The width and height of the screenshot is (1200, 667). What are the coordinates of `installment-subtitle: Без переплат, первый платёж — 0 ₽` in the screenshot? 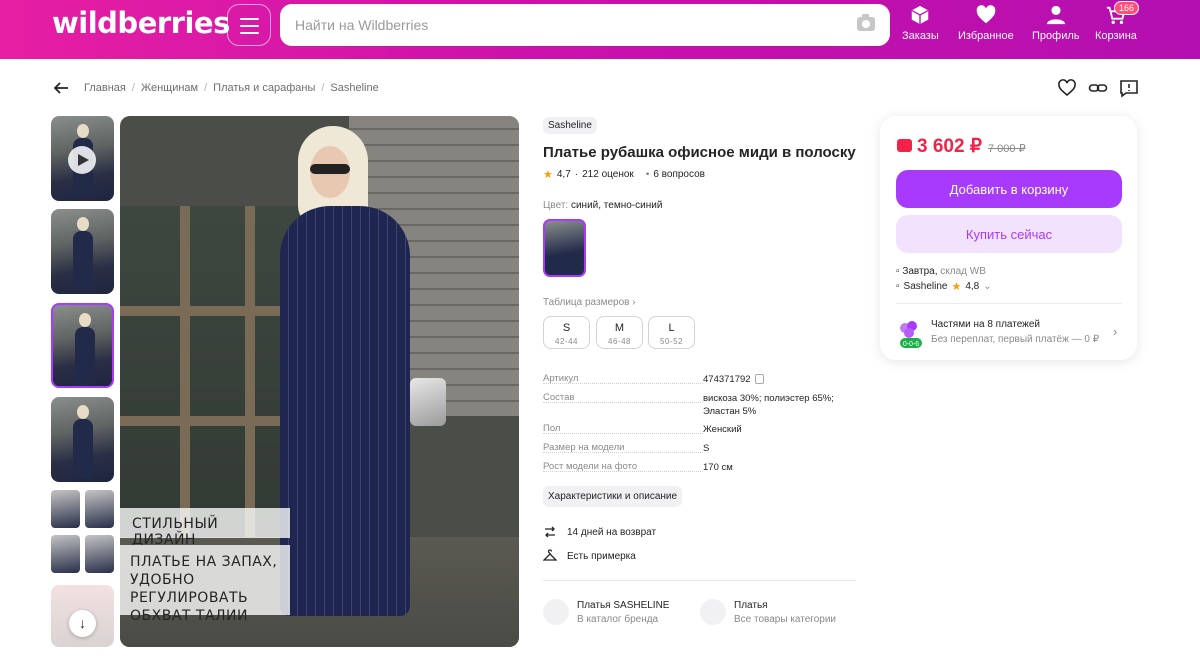 It's located at (1015, 339).